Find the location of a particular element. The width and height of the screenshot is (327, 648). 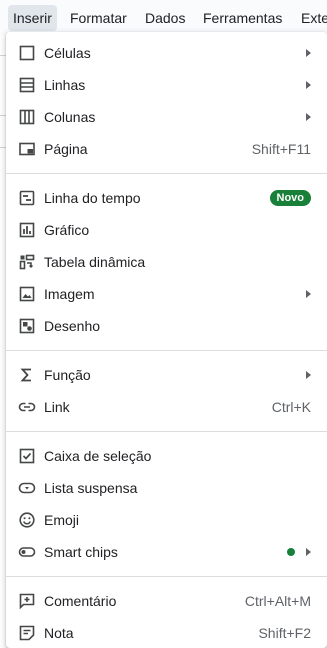

chart-icon is located at coordinates (27, 230).